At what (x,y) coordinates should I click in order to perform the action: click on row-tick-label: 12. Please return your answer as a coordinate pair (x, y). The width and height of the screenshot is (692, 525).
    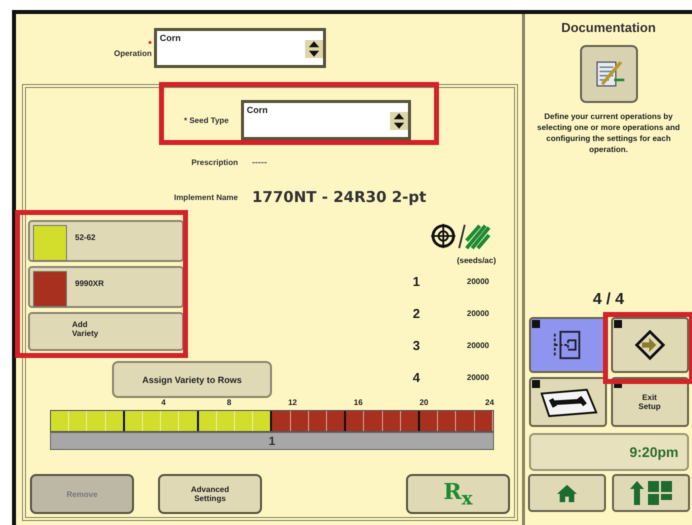
    Looking at the image, I should click on (292, 403).